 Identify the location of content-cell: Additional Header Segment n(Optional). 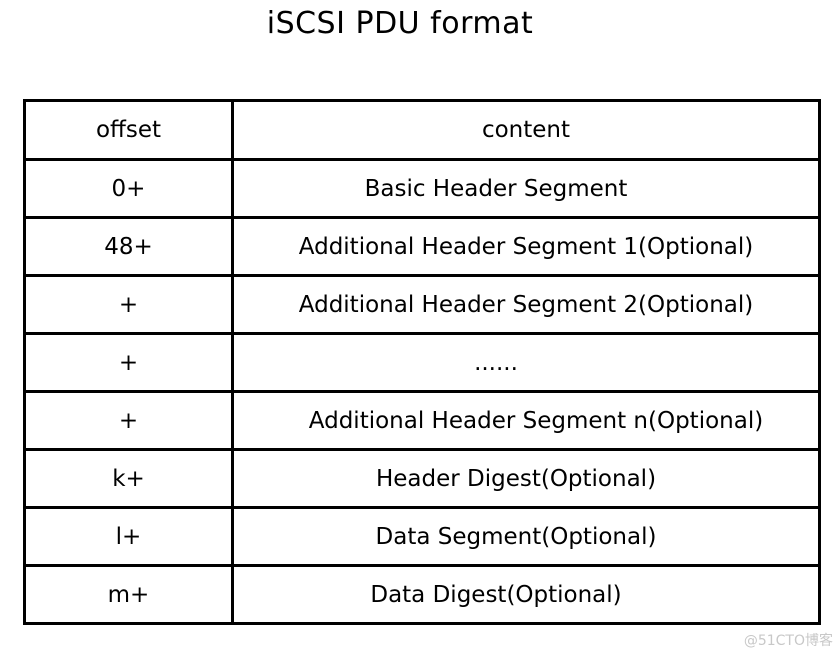
(526, 420).